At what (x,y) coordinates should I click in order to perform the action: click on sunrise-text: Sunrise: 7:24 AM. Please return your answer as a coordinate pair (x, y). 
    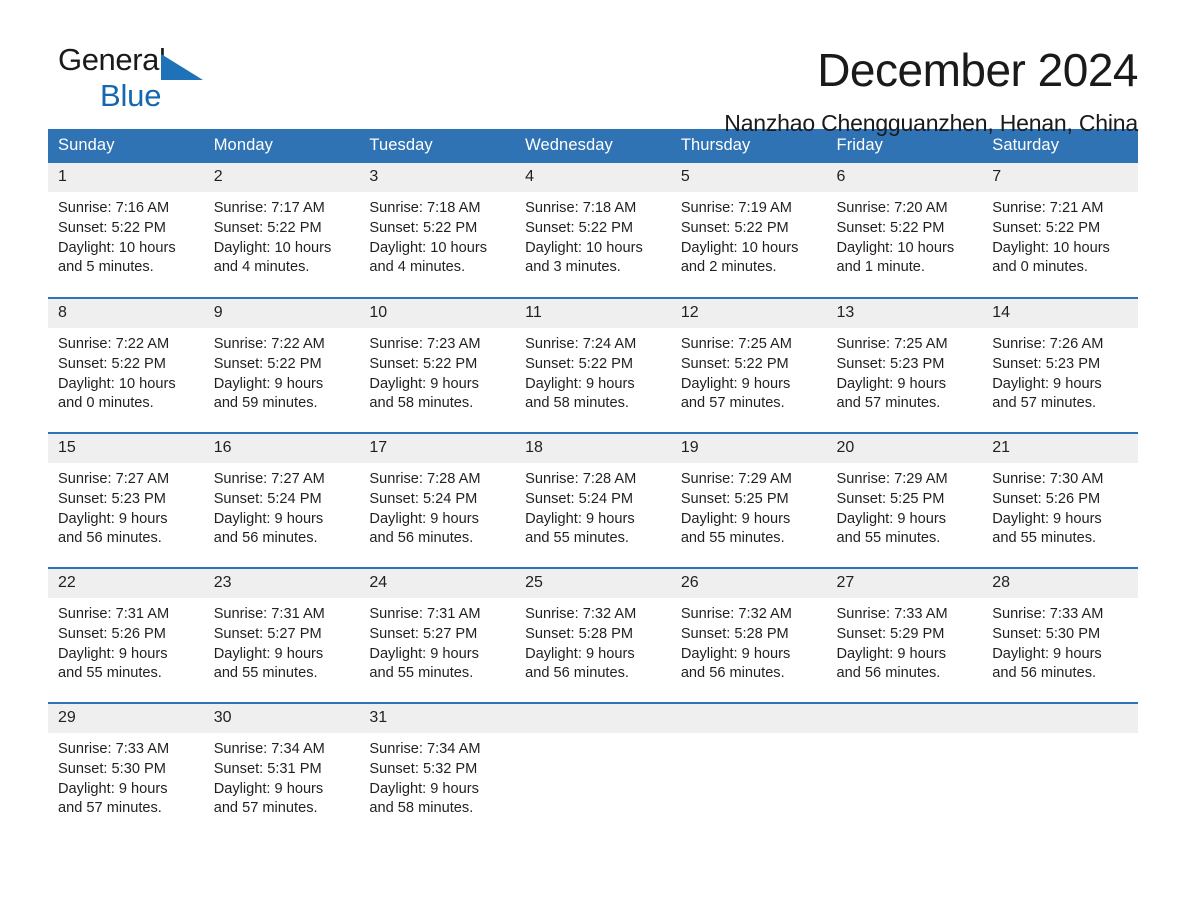
    Looking at the image, I should click on (581, 344).